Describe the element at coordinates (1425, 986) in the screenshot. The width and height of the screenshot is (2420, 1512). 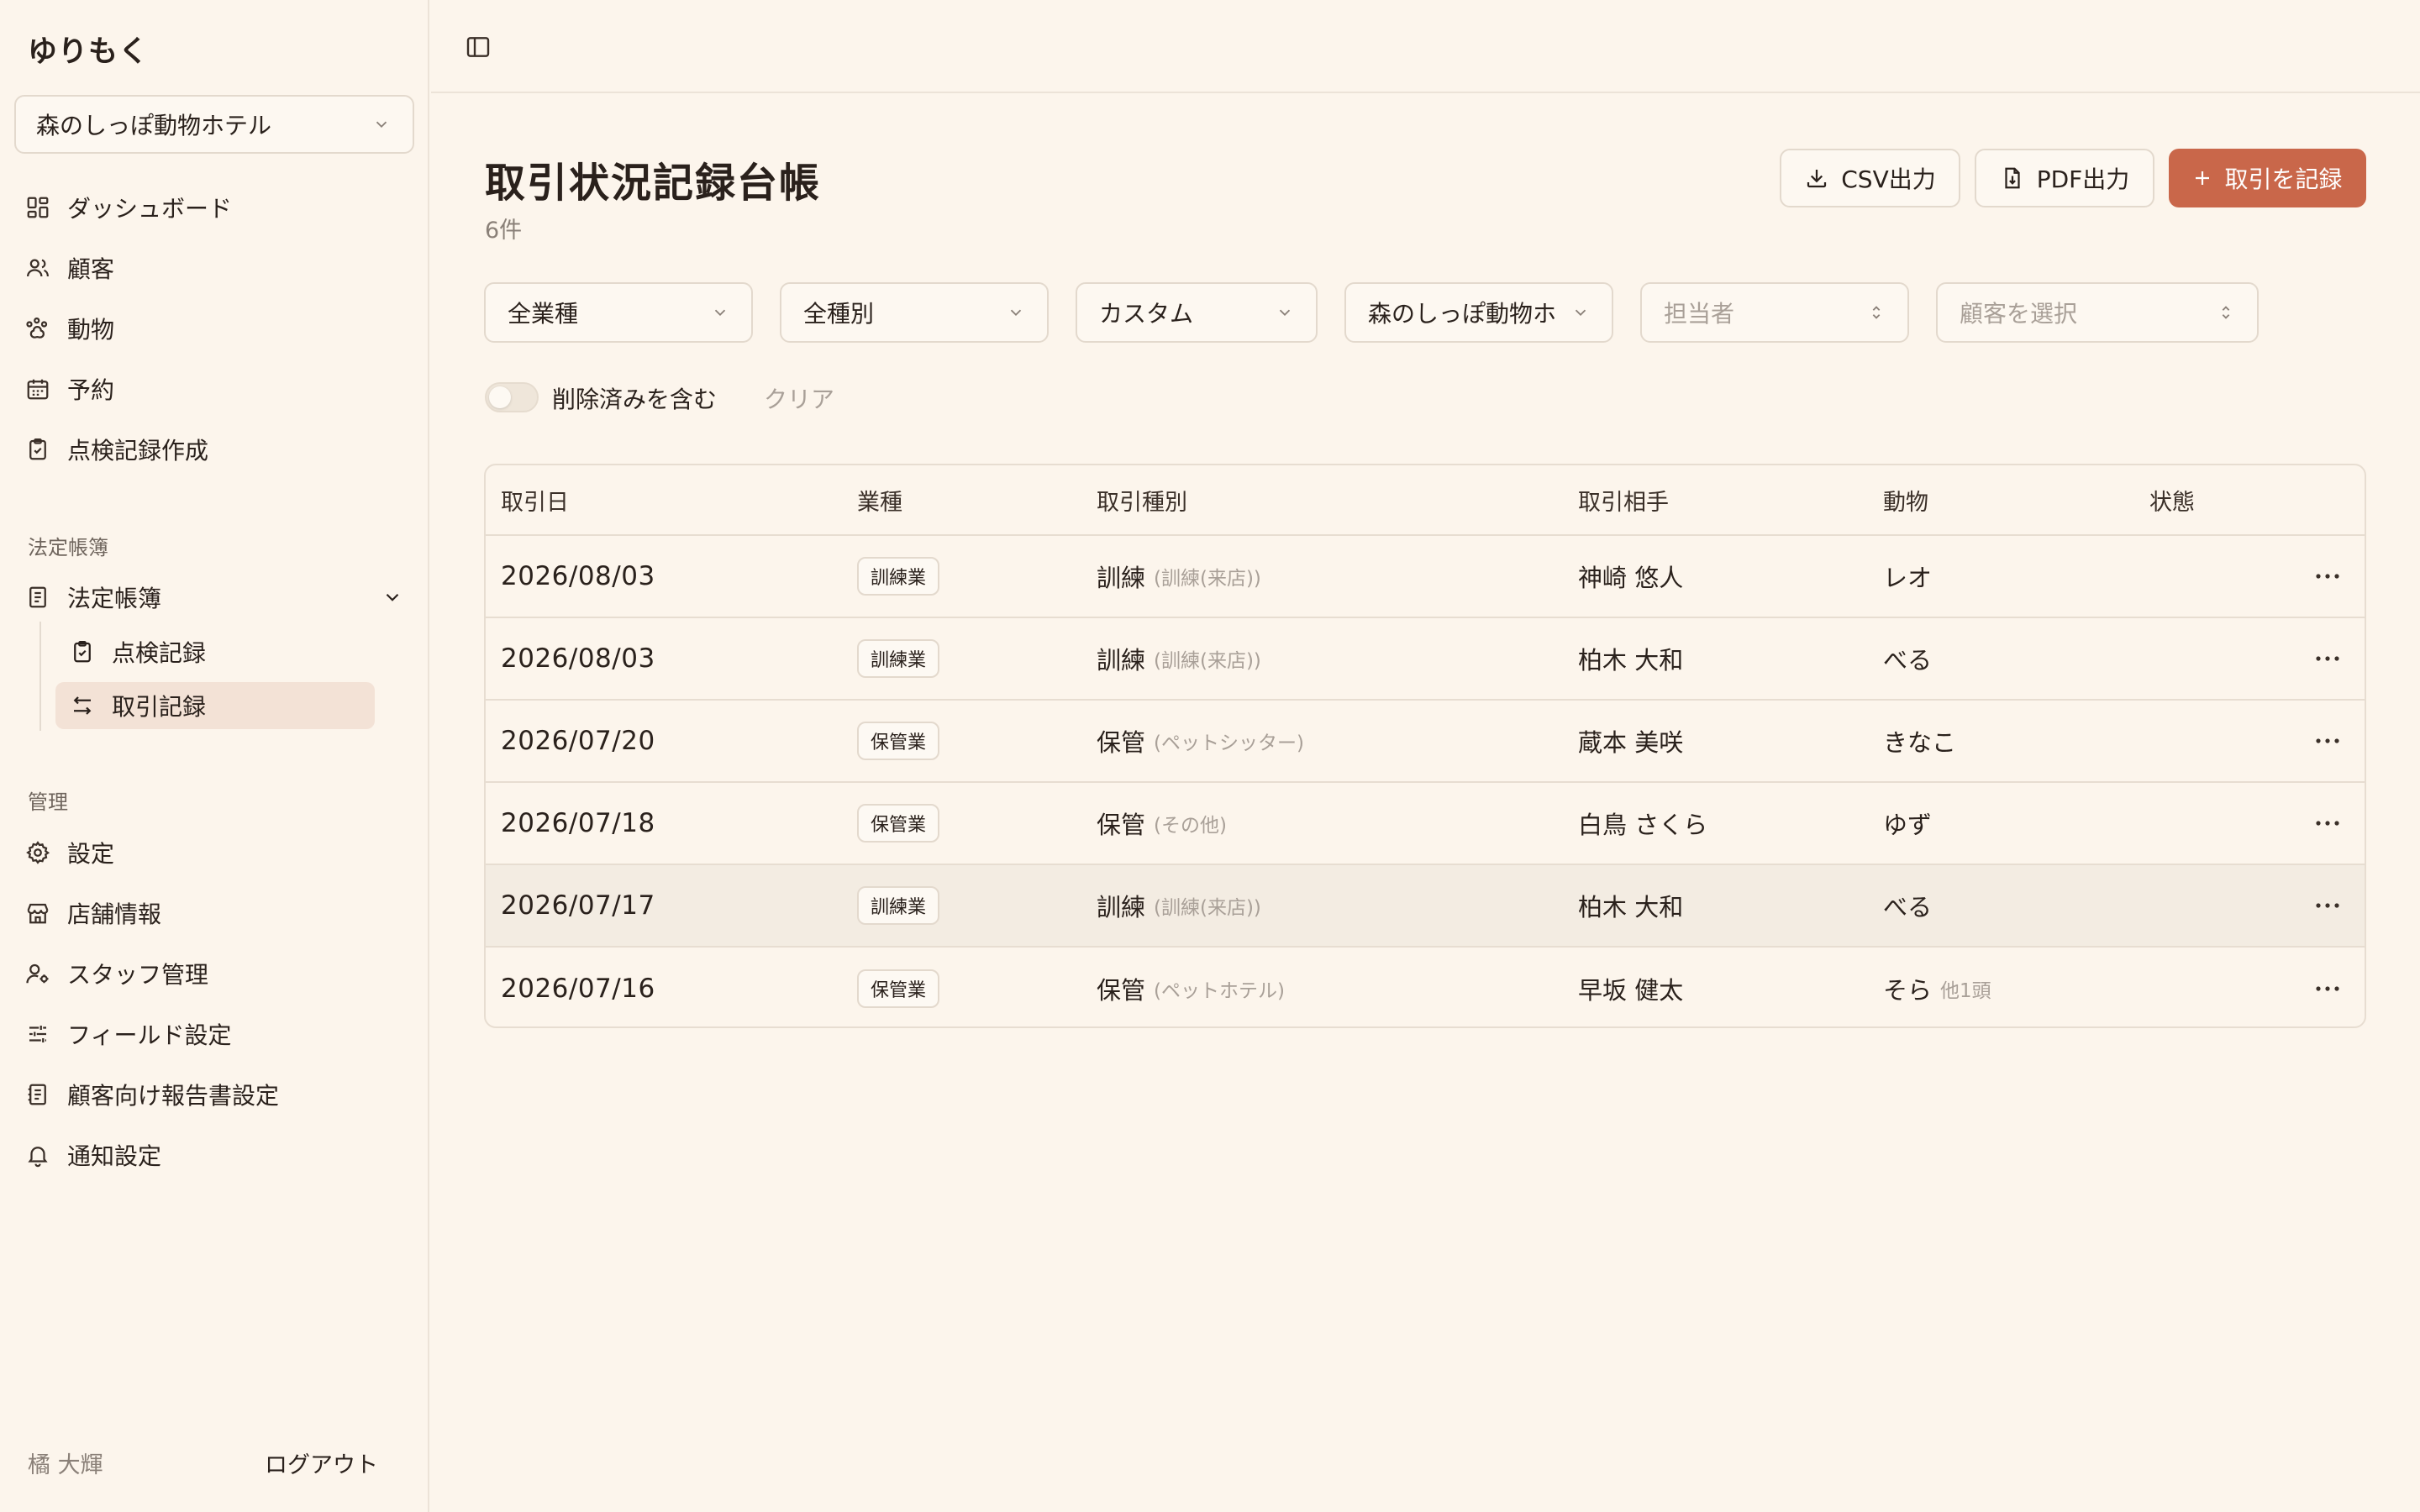
I see `table-row: 2026/07/16 保管業 保管 (ペットホテル) 早坂 健太 そら 他1頭` at that location.